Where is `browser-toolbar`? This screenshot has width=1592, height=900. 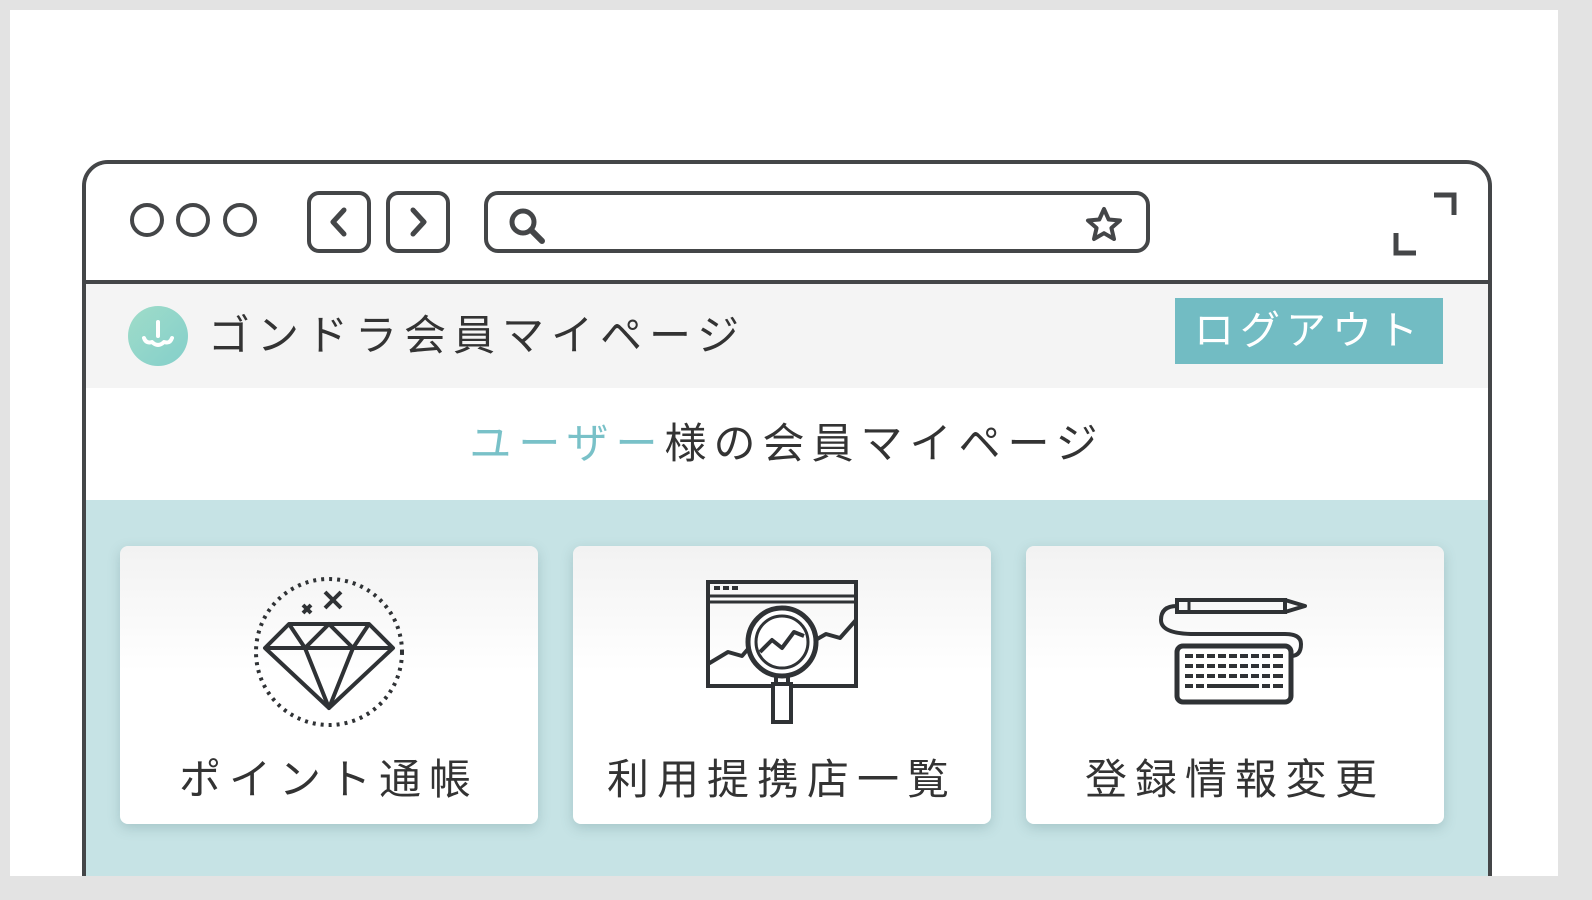 browser-toolbar is located at coordinates (787, 224).